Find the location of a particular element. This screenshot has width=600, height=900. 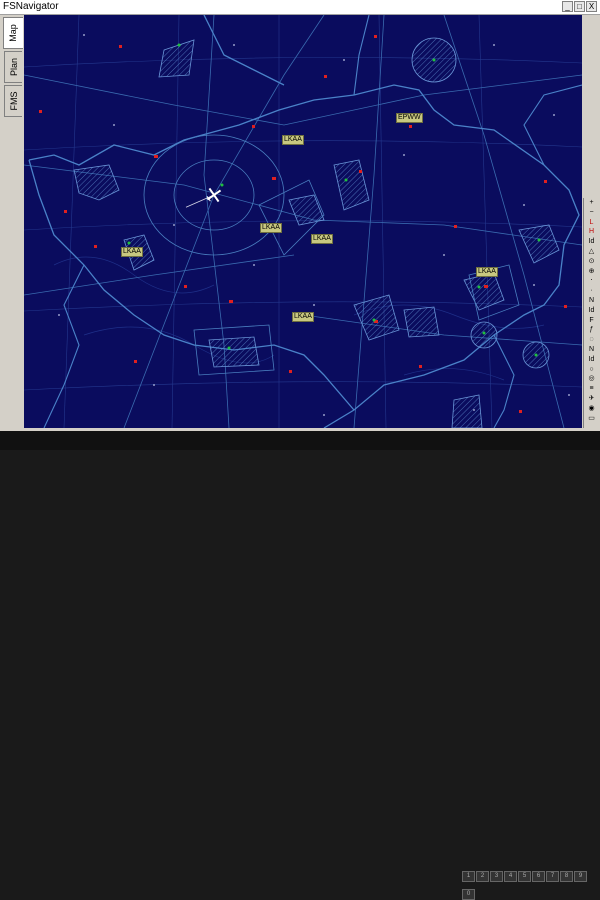

n2-icon: N is located at coordinates (591, 349).